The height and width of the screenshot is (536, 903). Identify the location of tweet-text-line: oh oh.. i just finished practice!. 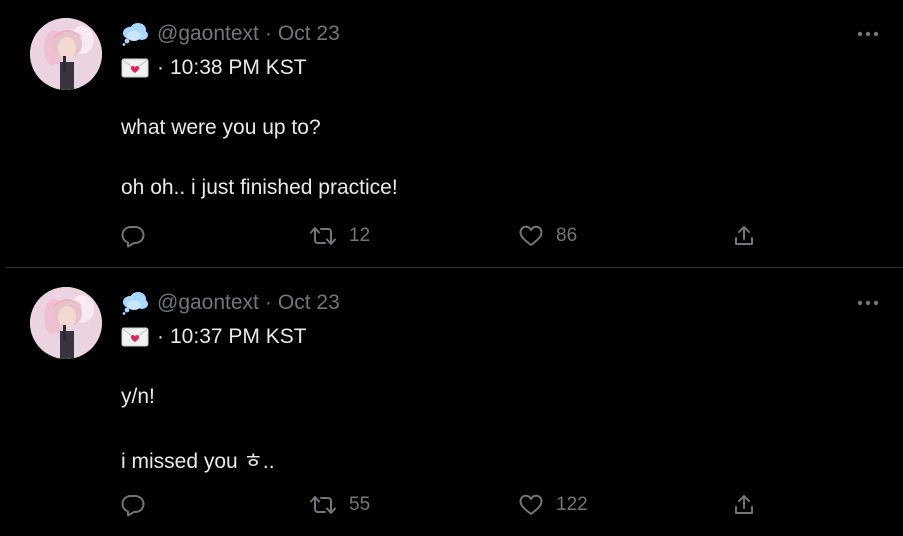
(259, 187).